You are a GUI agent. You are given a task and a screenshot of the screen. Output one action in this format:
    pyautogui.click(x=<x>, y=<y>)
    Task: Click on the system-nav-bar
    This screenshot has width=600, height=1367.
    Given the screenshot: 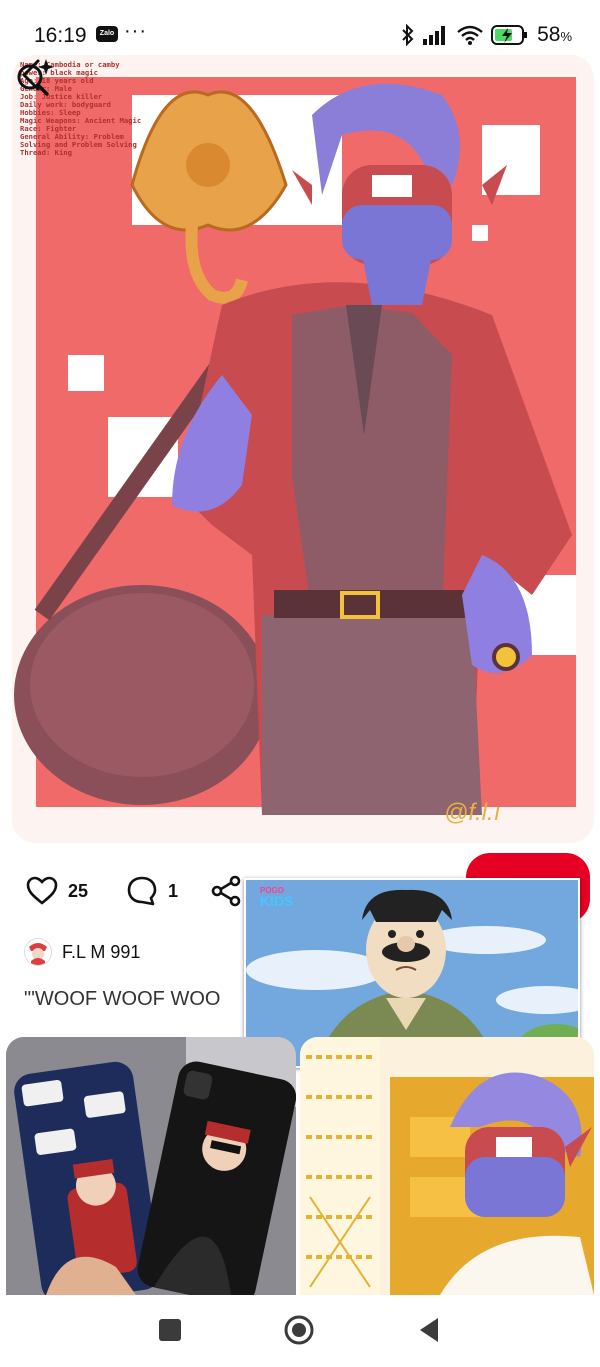 What is the action you would take?
    pyautogui.click(x=300, y=1331)
    